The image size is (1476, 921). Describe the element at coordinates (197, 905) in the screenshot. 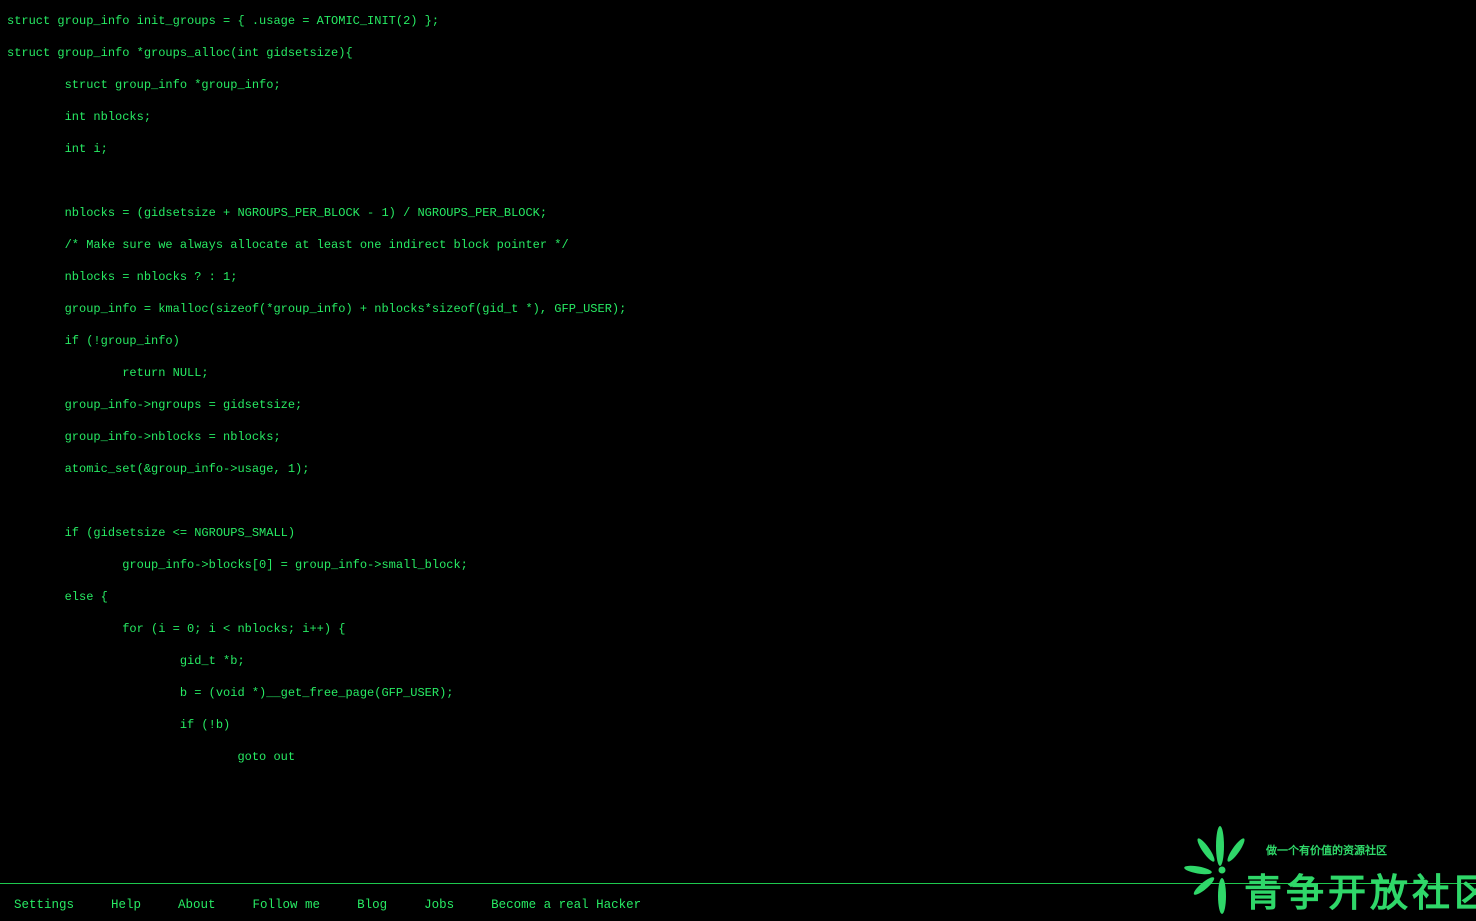

I see `menu-item-about: About` at that location.